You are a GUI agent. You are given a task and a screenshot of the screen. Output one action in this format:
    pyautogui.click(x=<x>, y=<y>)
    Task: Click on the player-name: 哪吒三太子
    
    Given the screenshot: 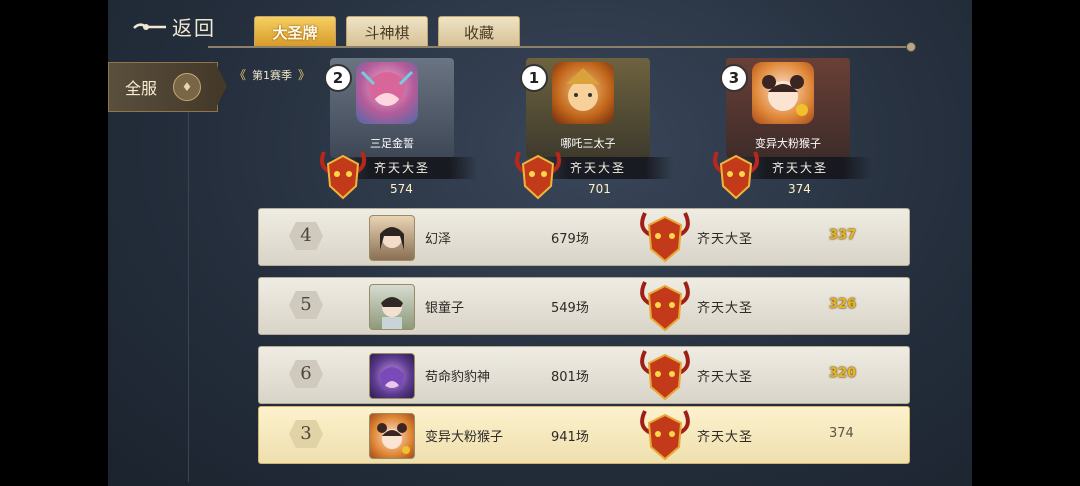 What is the action you would take?
    pyautogui.click(x=588, y=143)
    